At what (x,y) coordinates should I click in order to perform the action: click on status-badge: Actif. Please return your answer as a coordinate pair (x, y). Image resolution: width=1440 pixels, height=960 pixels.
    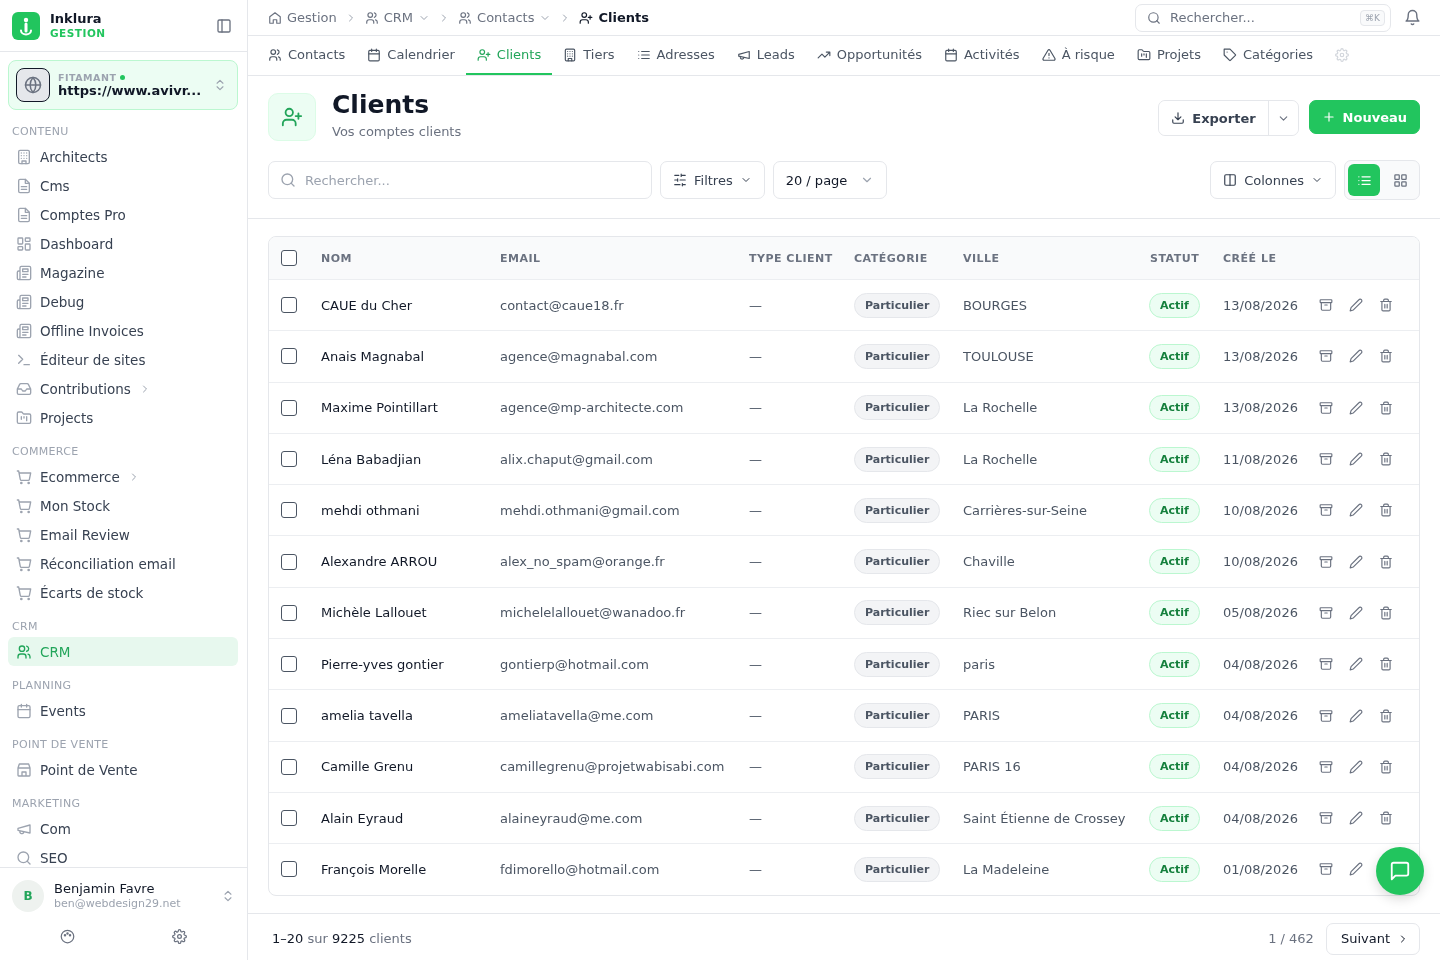
    Looking at the image, I should click on (1174, 767).